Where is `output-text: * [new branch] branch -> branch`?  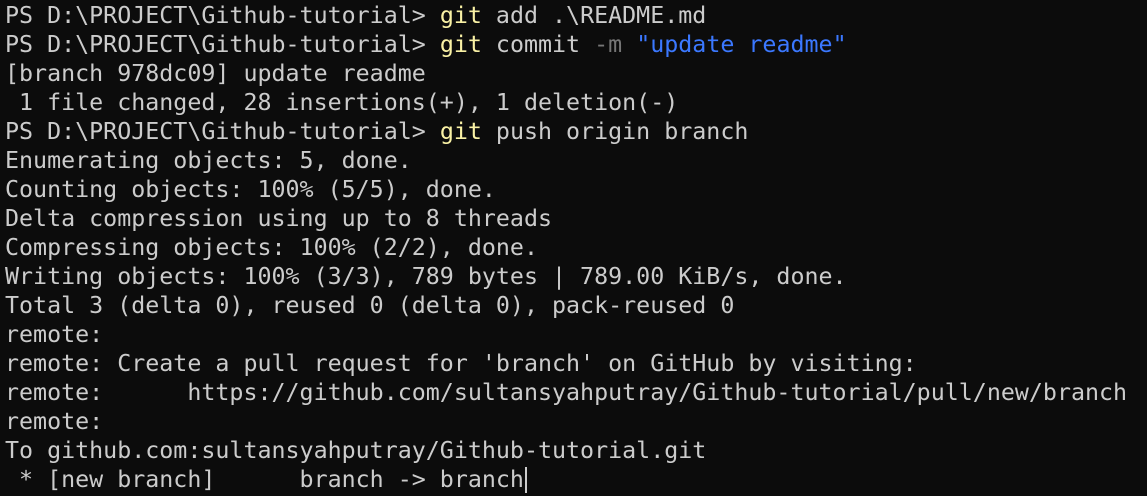
output-text: * [new branch] branch -> branch is located at coordinates (264, 479).